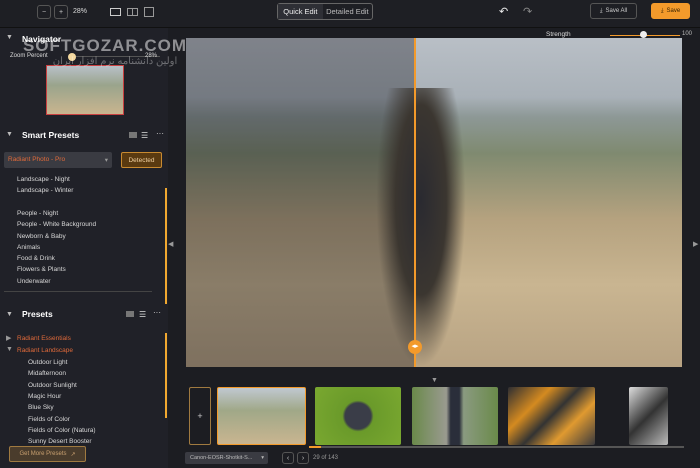 This screenshot has height=468, width=700. What do you see at coordinates (62, 430) in the screenshot?
I see `preset-item: Fields of Color (Natura)` at bounding box center [62, 430].